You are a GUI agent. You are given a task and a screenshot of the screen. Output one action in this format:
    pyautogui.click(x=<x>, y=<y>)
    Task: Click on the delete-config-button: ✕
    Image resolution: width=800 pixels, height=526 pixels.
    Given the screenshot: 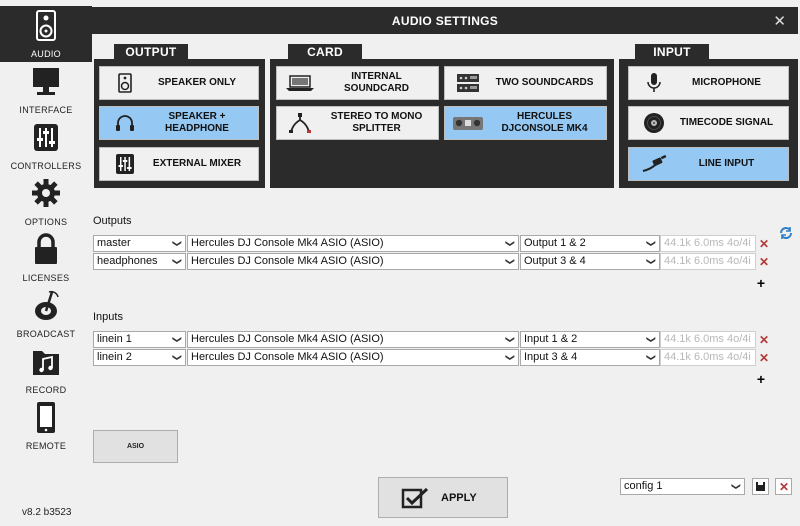 What is the action you would take?
    pyautogui.click(x=783, y=486)
    